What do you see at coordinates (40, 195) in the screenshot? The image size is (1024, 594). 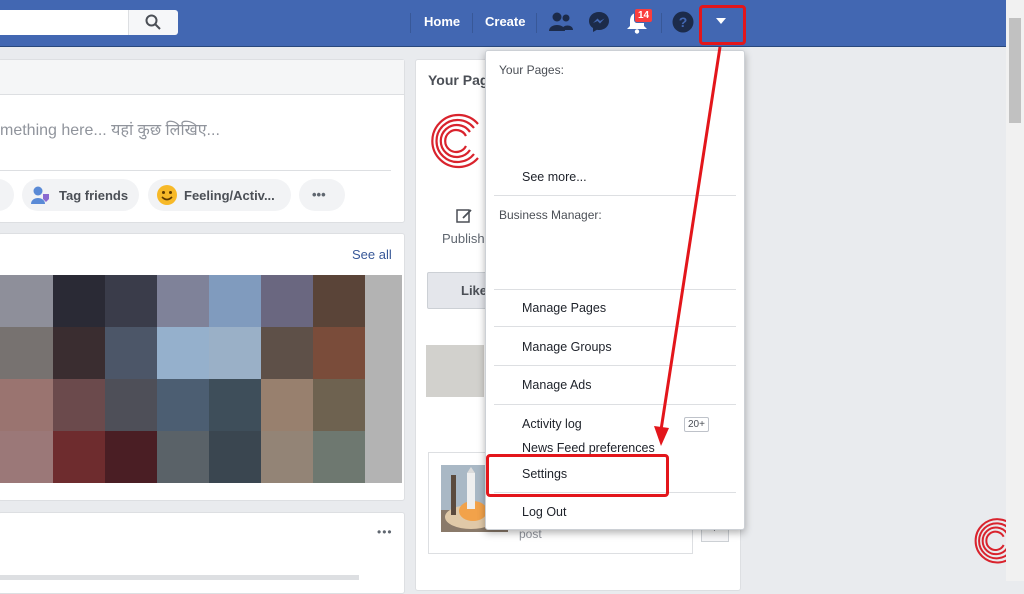 I see `tag-friends-icon` at bounding box center [40, 195].